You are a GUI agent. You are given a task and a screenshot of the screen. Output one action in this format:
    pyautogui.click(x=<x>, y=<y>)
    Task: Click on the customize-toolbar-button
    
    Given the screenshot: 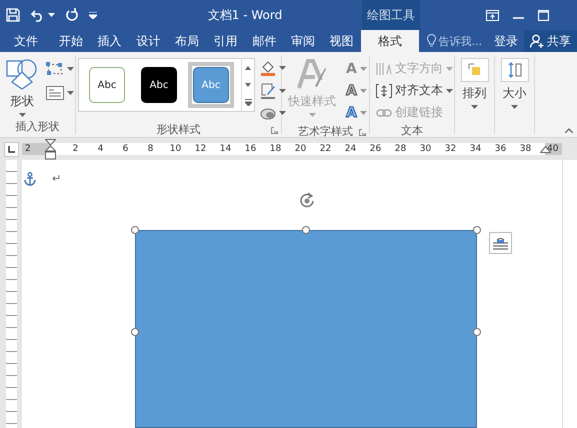 What is the action you would take?
    pyautogui.click(x=93, y=15)
    